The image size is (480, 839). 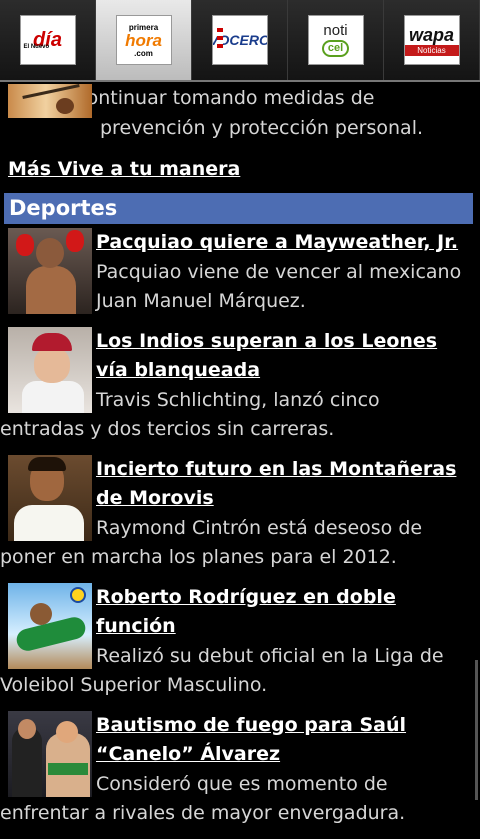 I want to click on primera-hora-logo: primera hora .com, so click(x=143, y=40).